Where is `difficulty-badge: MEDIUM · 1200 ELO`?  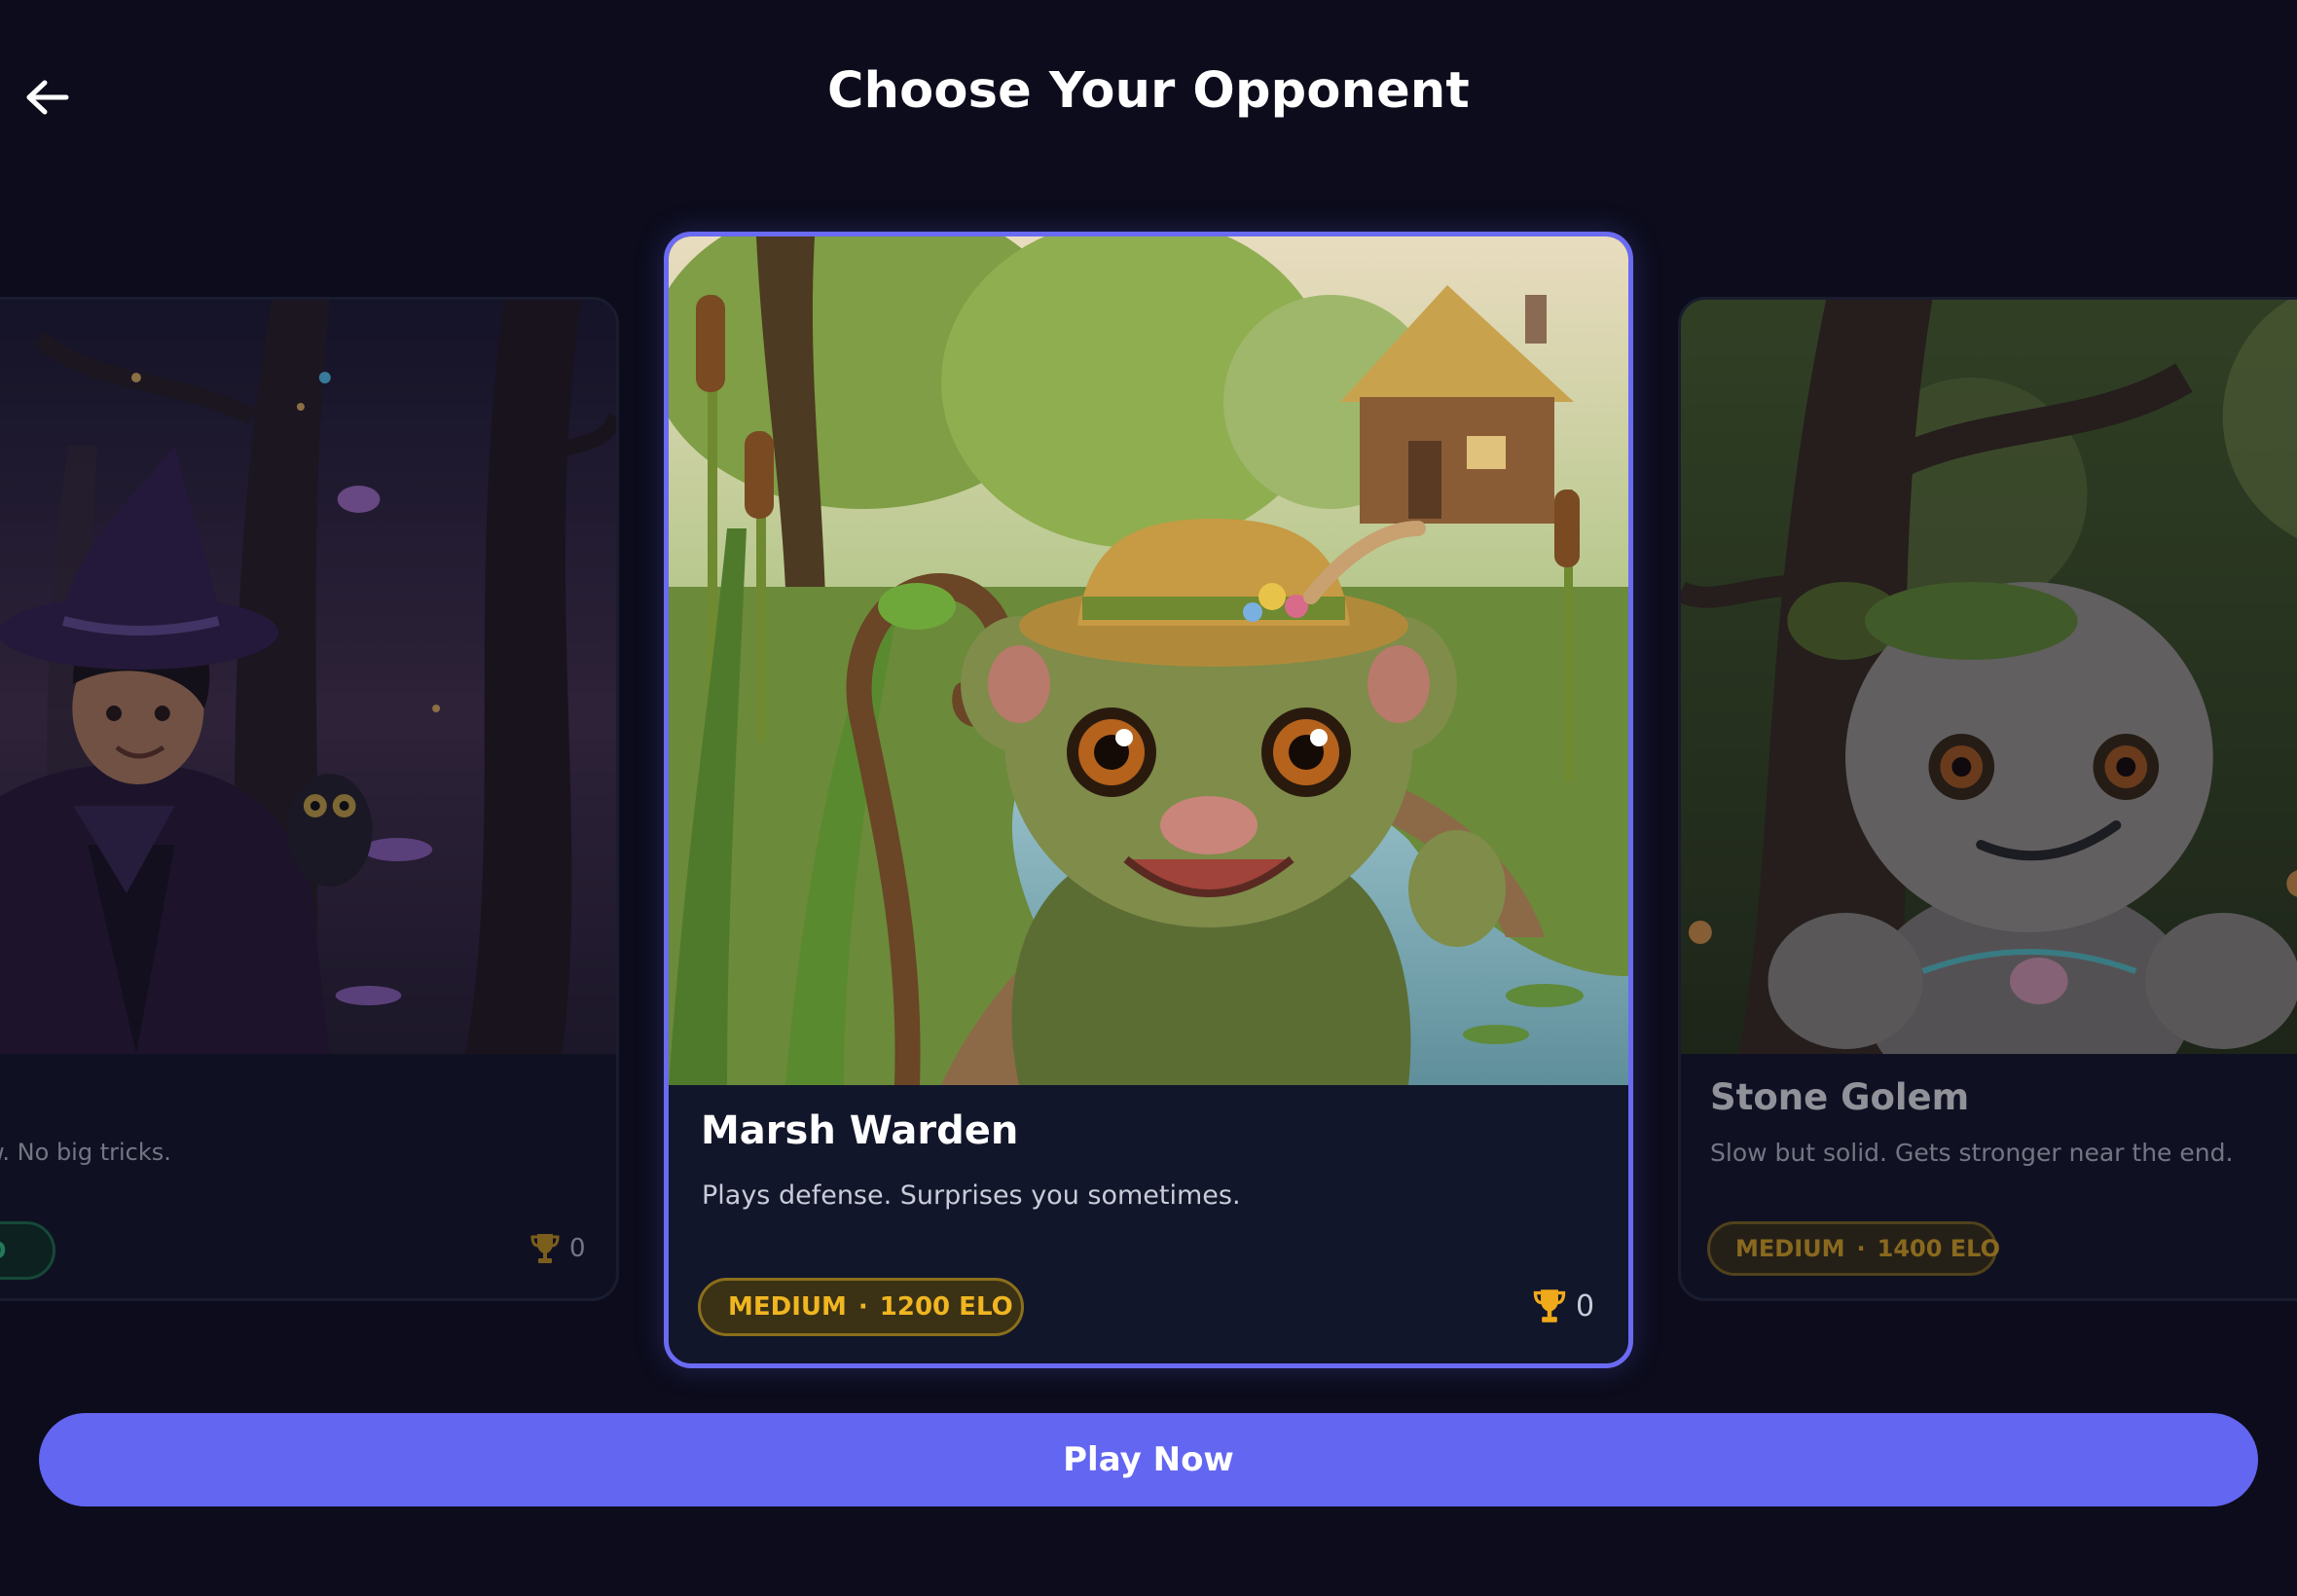
difficulty-badge: MEDIUM · 1200 ELO is located at coordinates (861, 1307).